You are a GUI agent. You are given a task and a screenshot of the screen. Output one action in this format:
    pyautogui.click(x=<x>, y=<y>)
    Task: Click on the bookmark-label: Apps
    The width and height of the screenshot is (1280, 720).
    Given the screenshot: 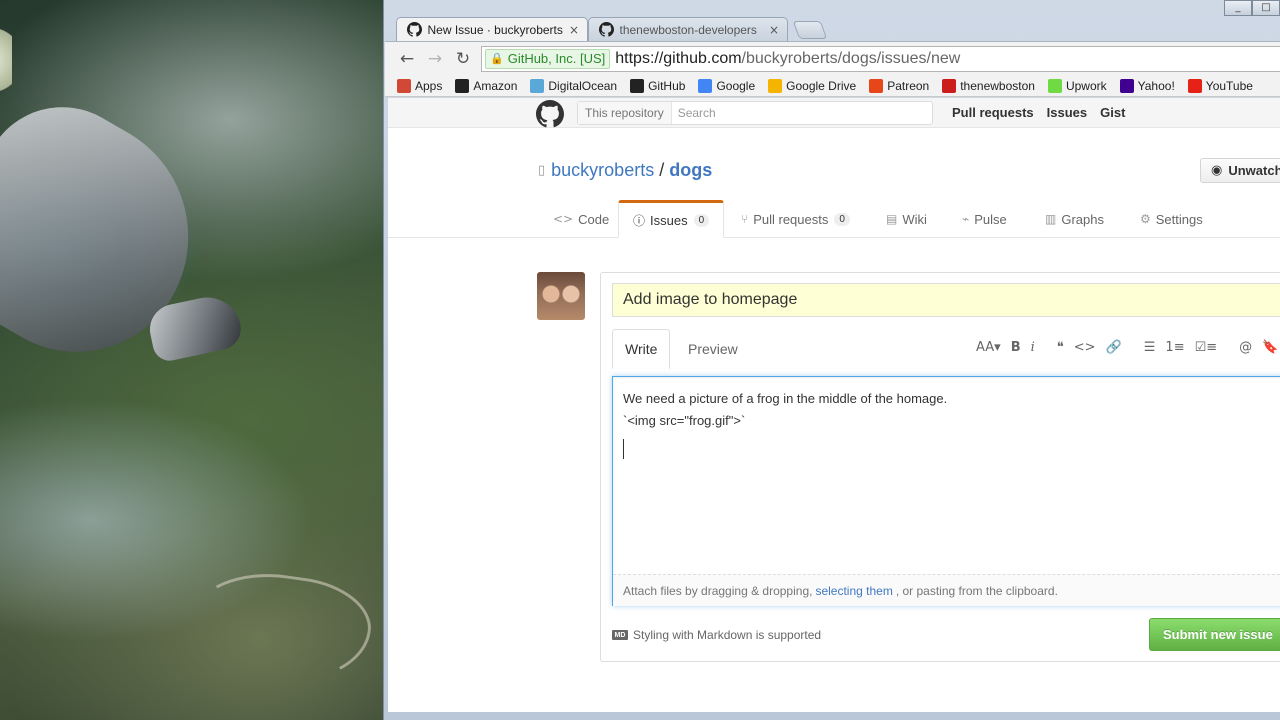 What is the action you would take?
    pyautogui.click(x=429, y=85)
    